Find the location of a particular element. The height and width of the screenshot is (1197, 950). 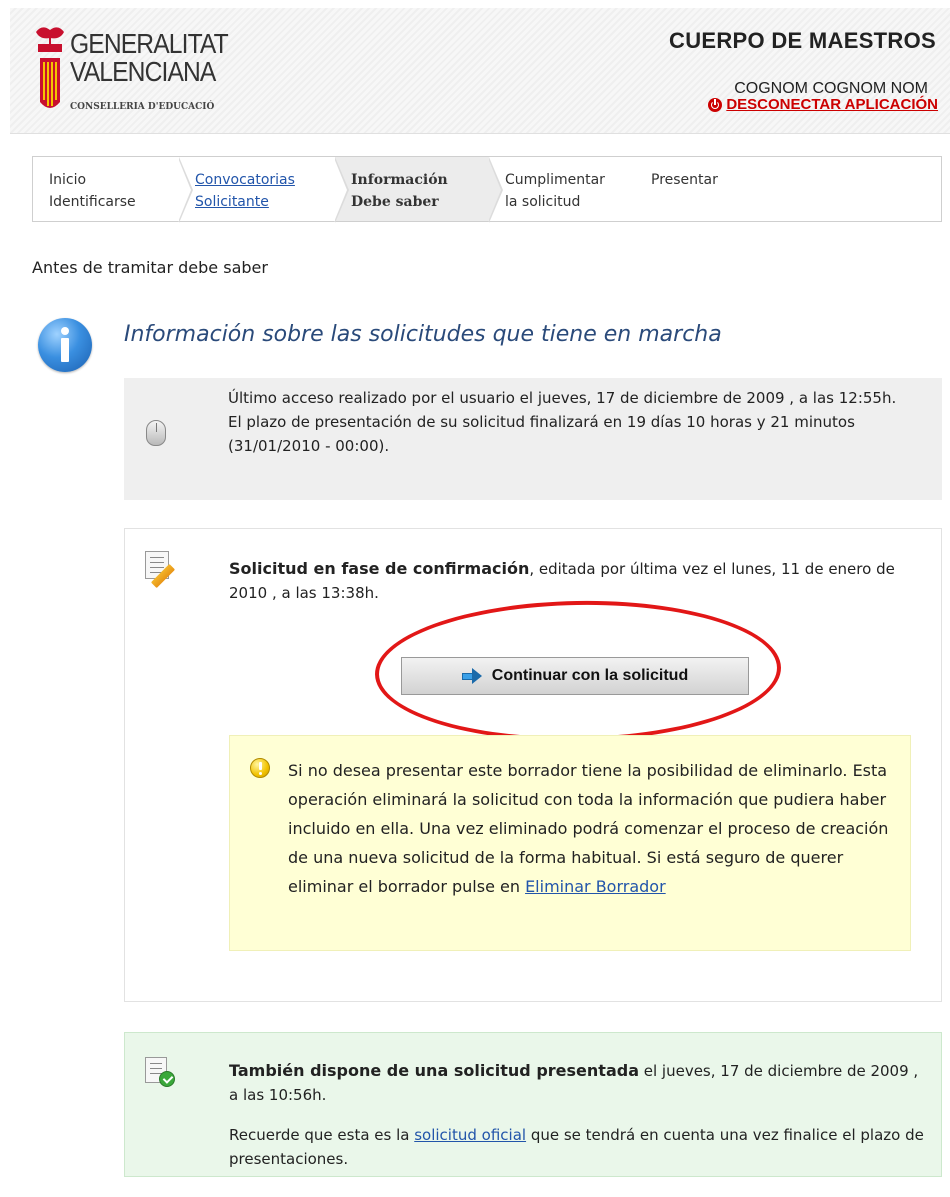

step-presentar: Presentar is located at coordinates (788, 189).